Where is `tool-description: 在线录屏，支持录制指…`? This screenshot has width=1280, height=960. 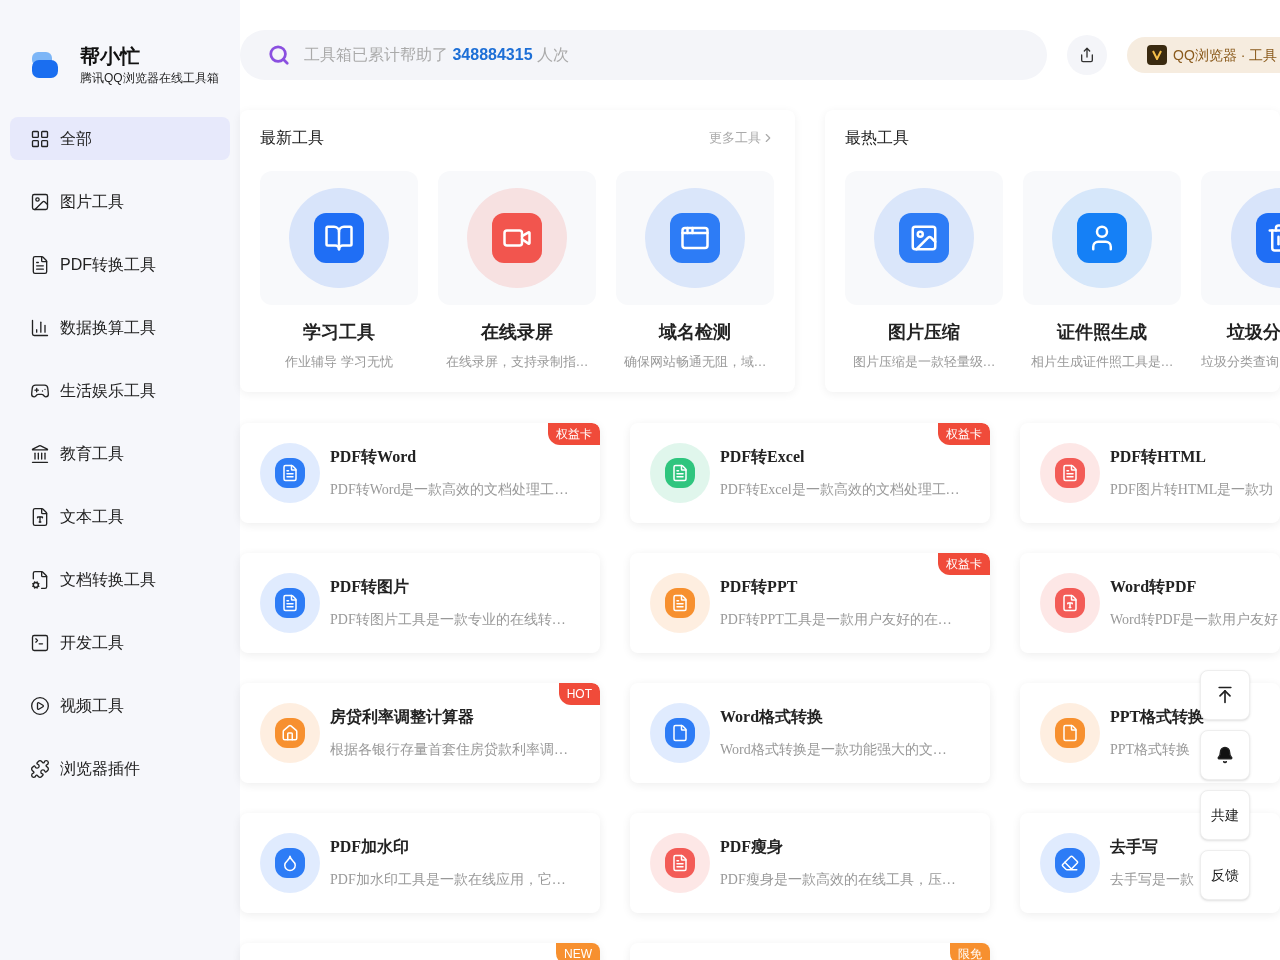
tool-description: 在线录屏，支持录制指… is located at coordinates (517, 362).